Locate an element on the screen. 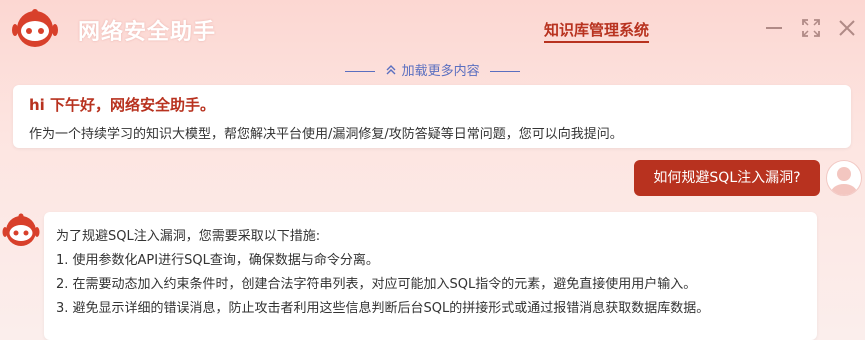 The height and width of the screenshot is (340, 865). load-more-button: 加载更多内容 is located at coordinates (432, 69).